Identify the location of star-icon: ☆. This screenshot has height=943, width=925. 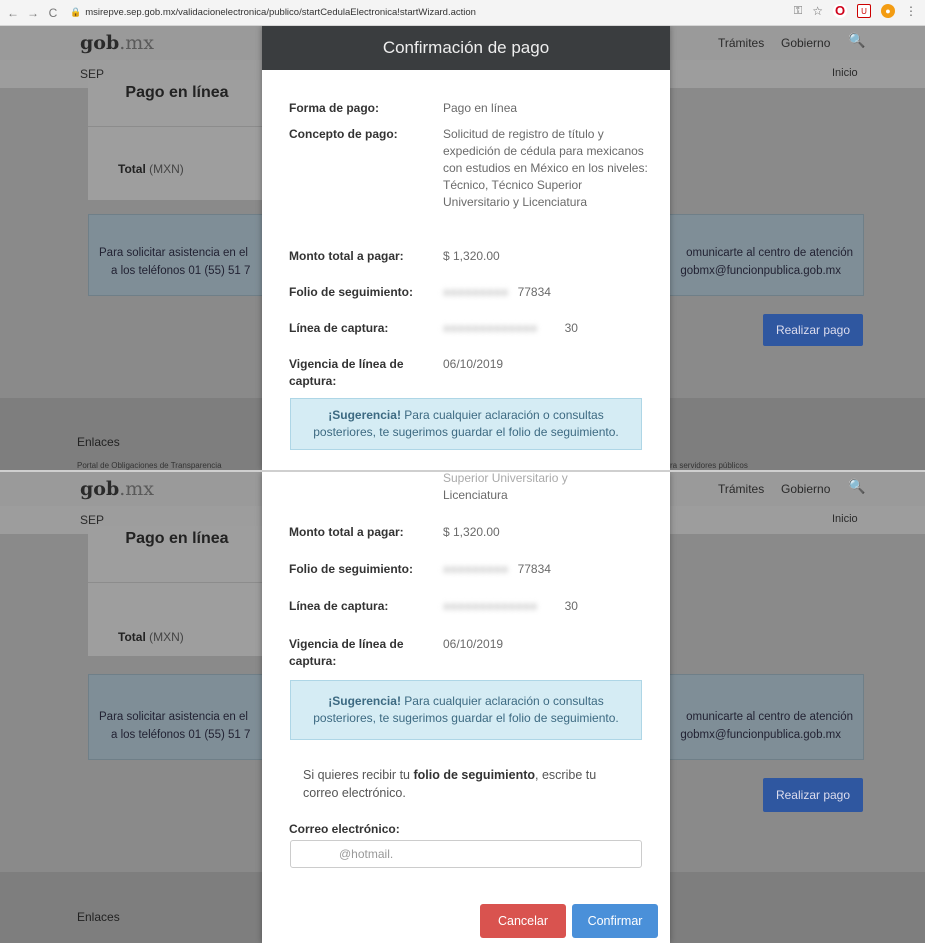
(817, 11).